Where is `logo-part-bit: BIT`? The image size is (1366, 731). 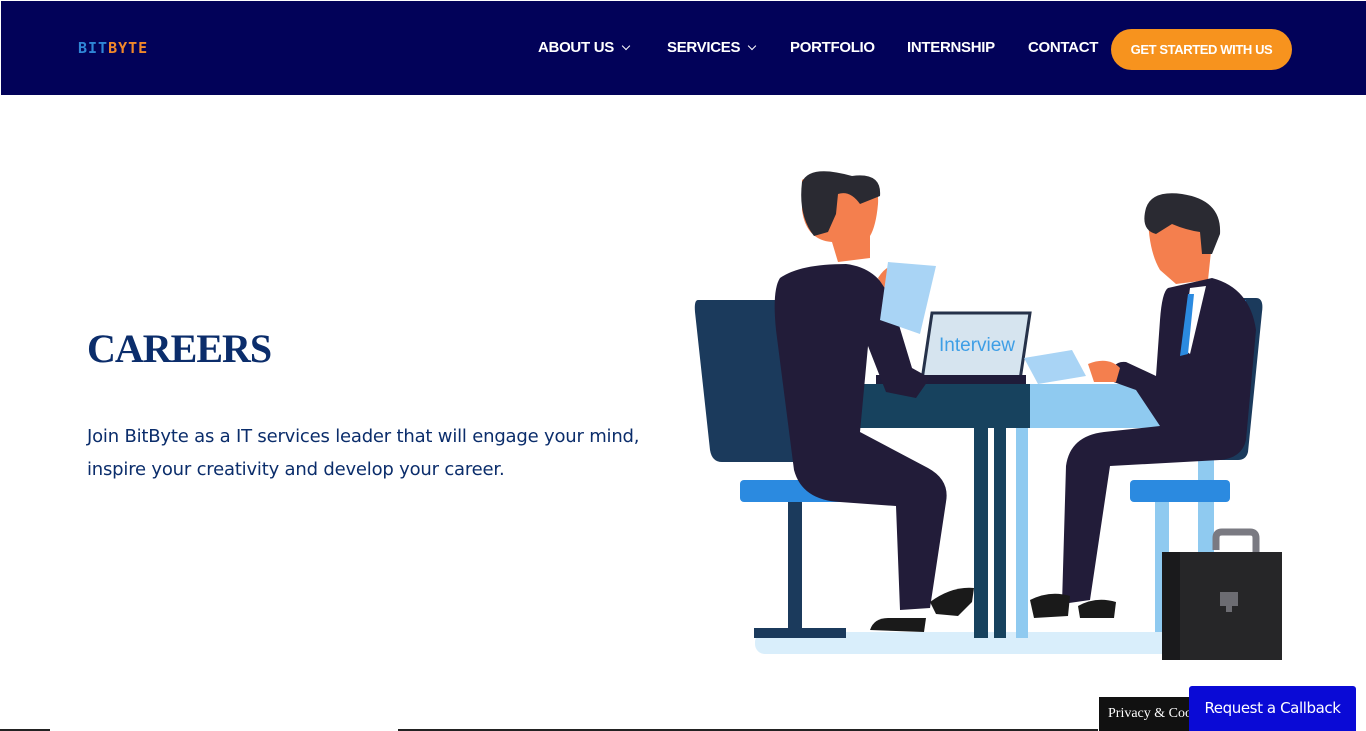 logo-part-bit: BIT is located at coordinates (93, 48).